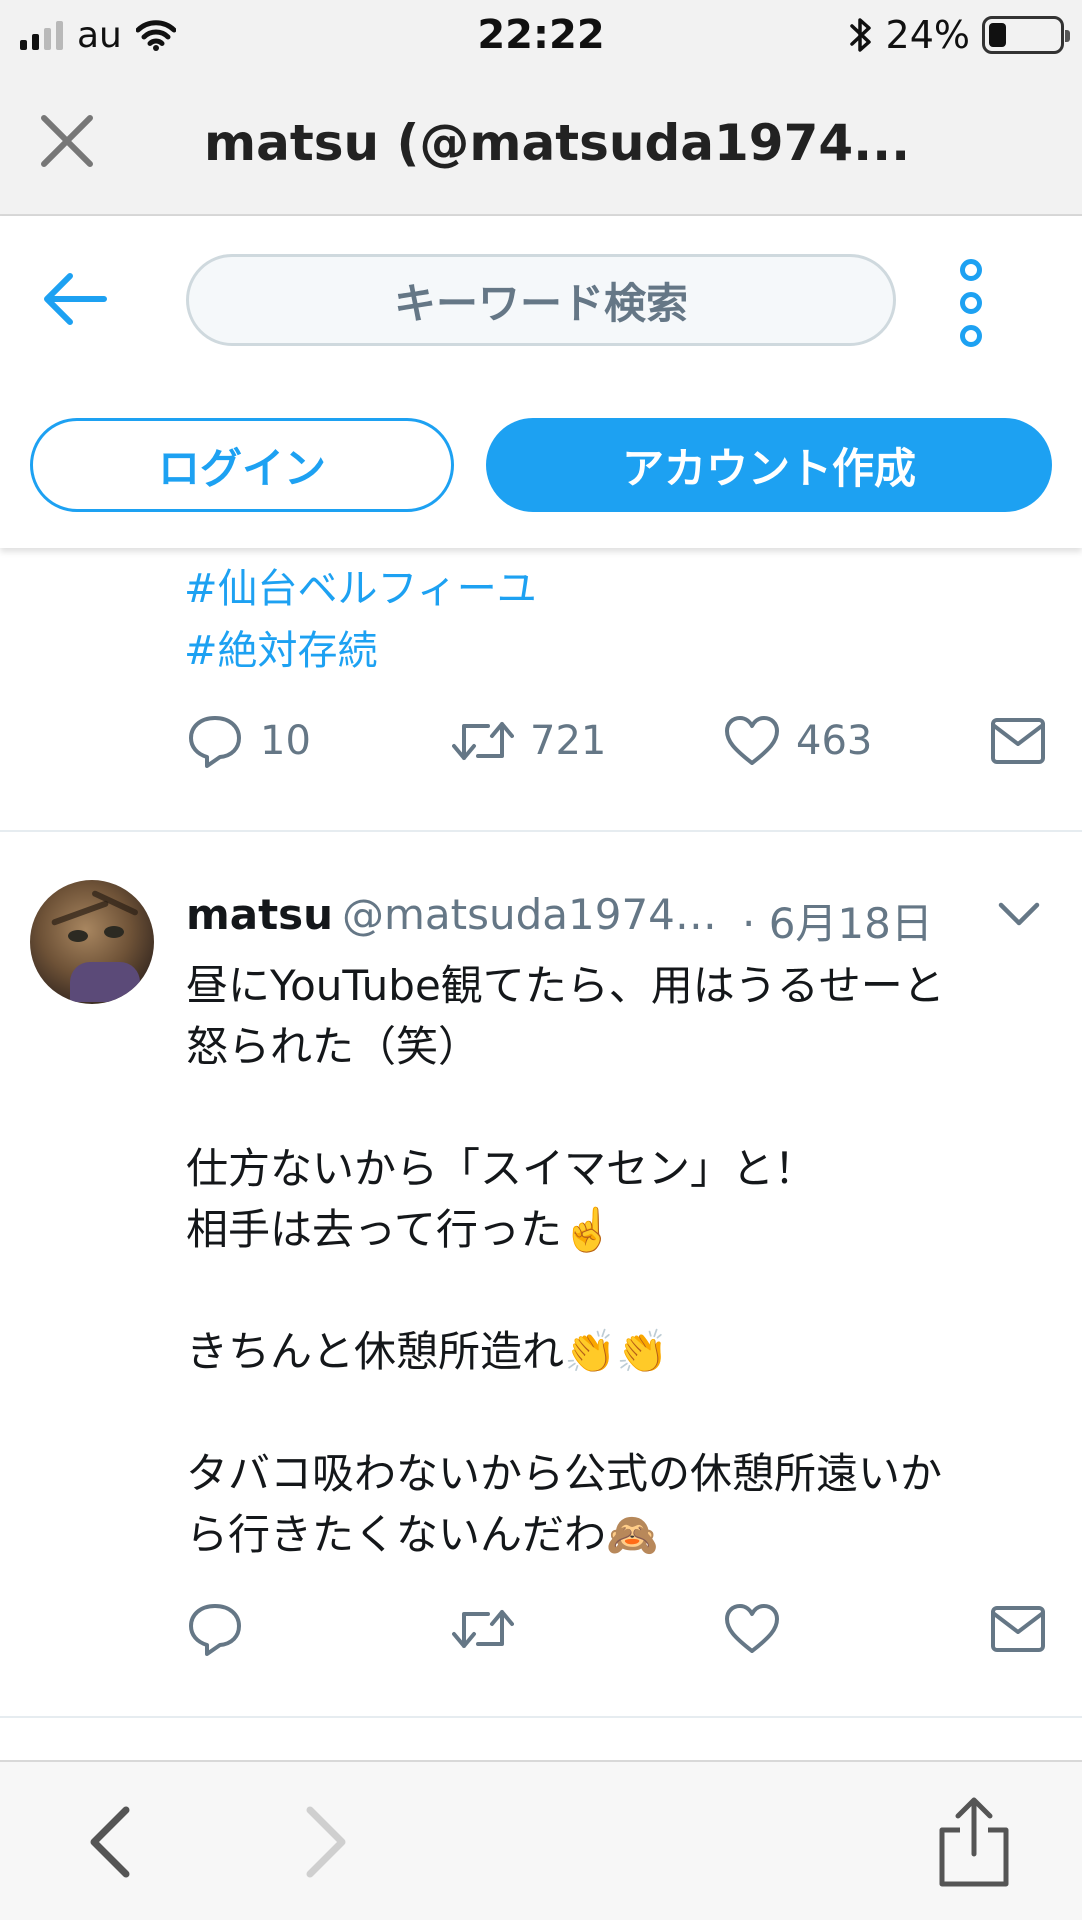  I want to click on reply-count: 10, so click(285, 741).